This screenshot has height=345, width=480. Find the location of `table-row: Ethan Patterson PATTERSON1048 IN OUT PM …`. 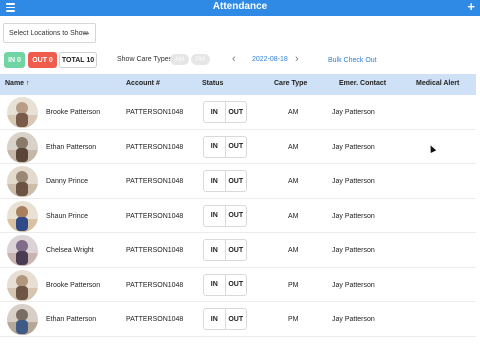

table-row: Ethan Patterson PATTERSON1048 IN OUT PM … is located at coordinates (238, 319).